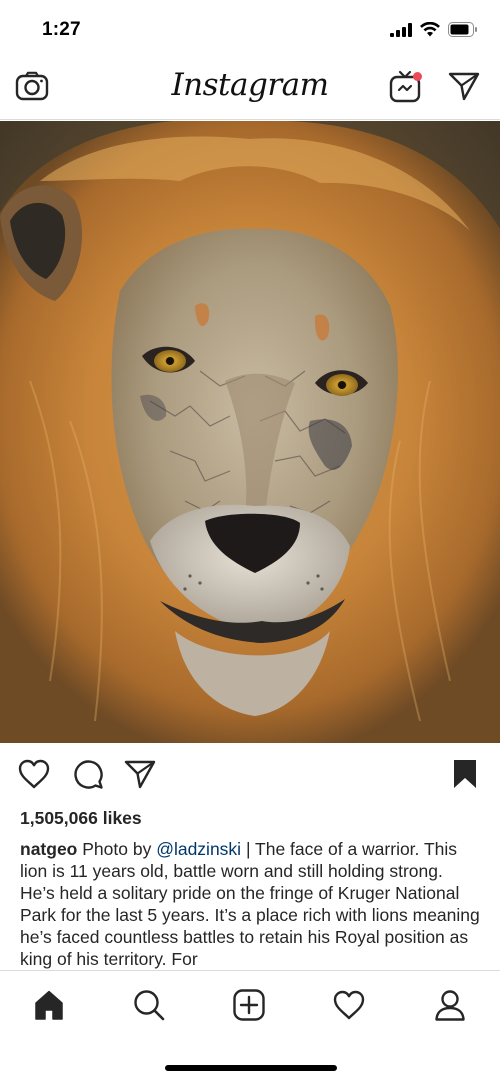 The width and height of the screenshot is (500, 1083). I want to click on wifi-icon, so click(430, 31).